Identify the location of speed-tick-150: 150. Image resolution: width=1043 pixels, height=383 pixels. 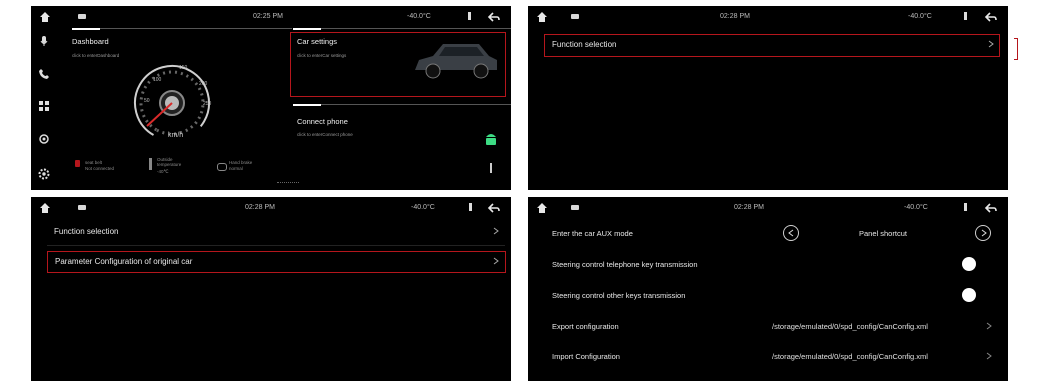
(183, 68).